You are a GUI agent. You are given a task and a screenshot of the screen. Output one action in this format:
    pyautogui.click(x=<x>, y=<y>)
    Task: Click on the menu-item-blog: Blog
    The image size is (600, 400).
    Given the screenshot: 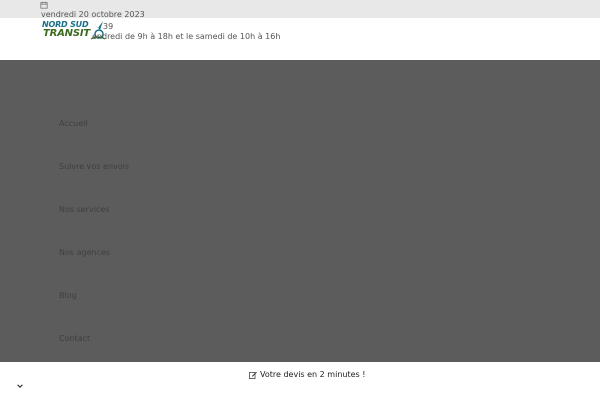 What is the action you would take?
    pyautogui.click(x=68, y=295)
    